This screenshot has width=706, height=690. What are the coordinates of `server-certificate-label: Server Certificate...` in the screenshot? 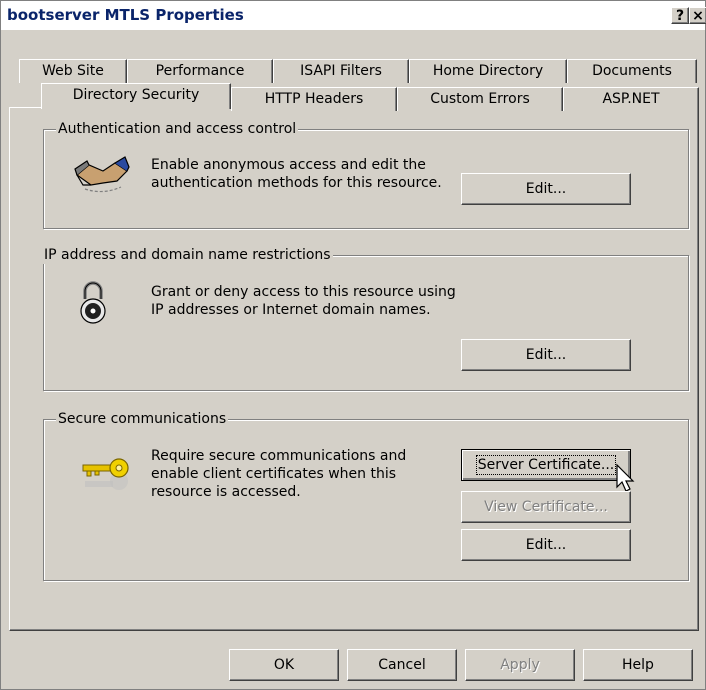 It's located at (546, 465).